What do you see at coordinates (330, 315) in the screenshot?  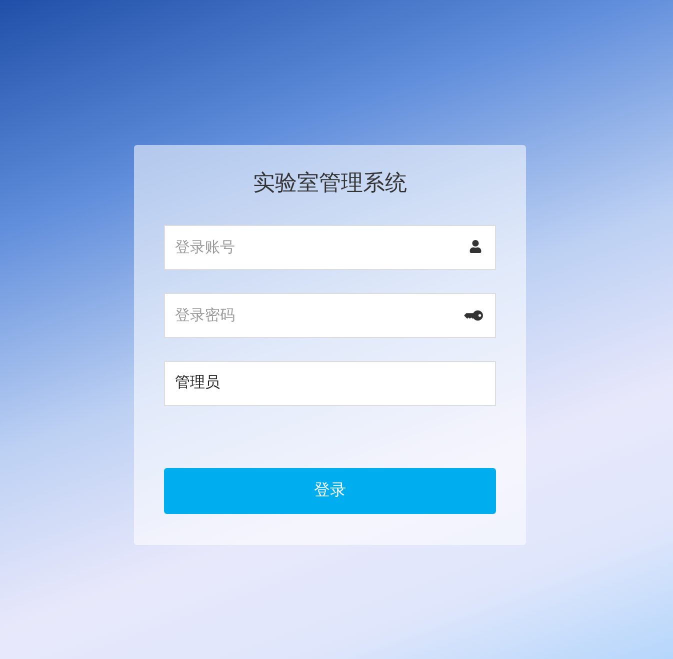 I see `input-field: 登录密码` at bounding box center [330, 315].